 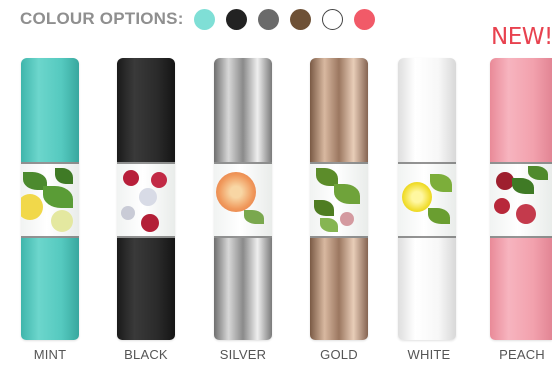 What do you see at coordinates (268, 19) in the screenshot?
I see `swatch-grey` at bounding box center [268, 19].